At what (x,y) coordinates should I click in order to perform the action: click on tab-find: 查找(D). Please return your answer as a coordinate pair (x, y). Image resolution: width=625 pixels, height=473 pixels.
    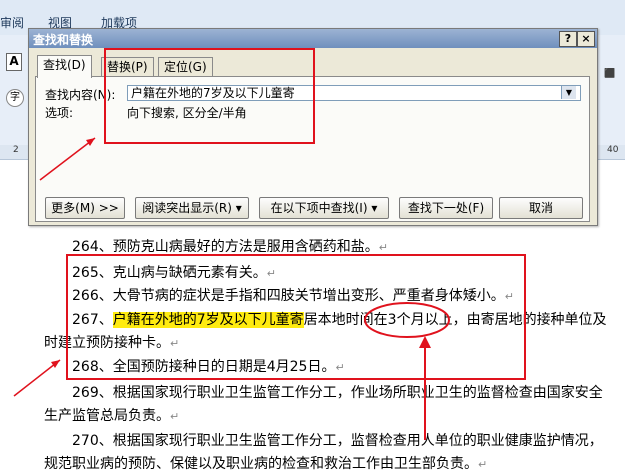
    Looking at the image, I should click on (64, 66).